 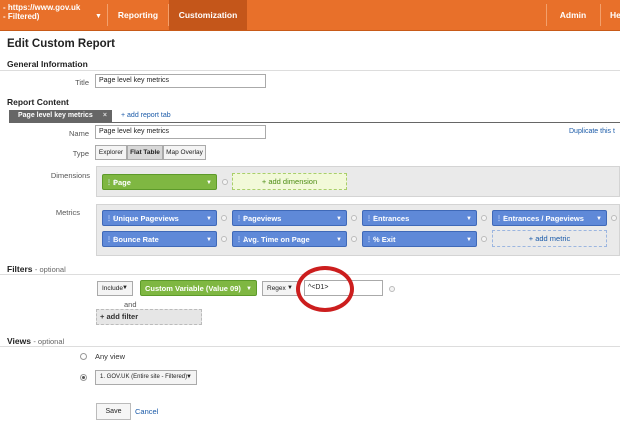 What do you see at coordinates (67, 212) in the screenshot?
I see `metrics-label: Metrics` at bounding box center [67, 212].